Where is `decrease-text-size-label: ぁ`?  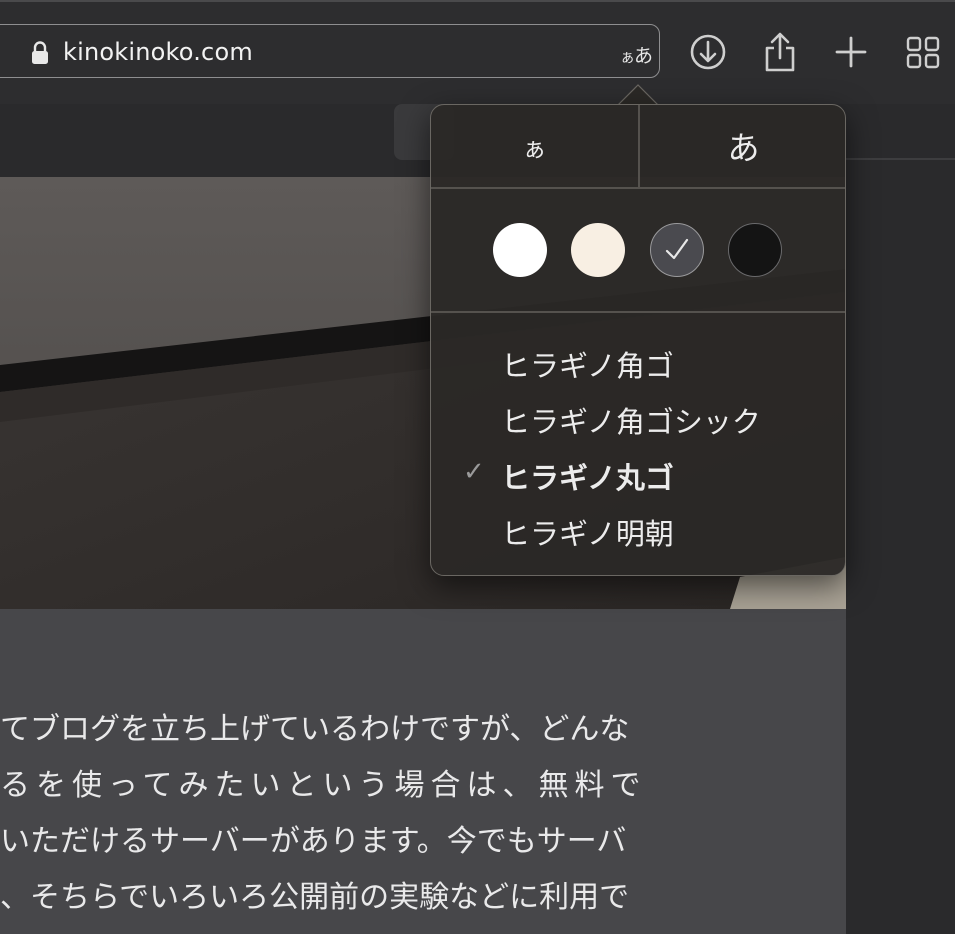
decrease-text-size-label: ぁ is located at coordinates (534, 148).